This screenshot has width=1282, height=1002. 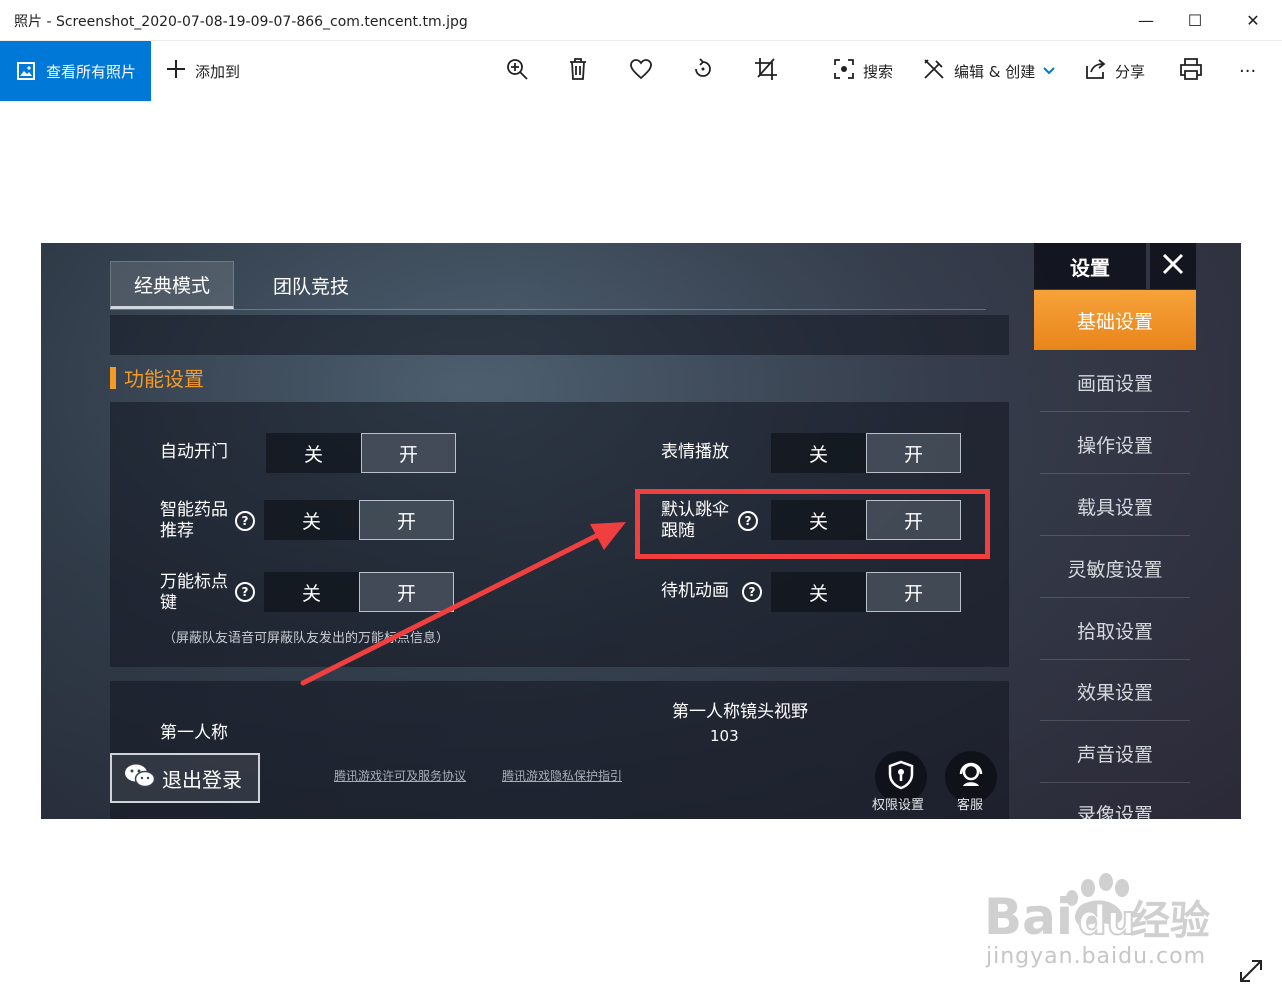 I want to click on toggle-emote-play: 关 开, so click(x=866, y=453).